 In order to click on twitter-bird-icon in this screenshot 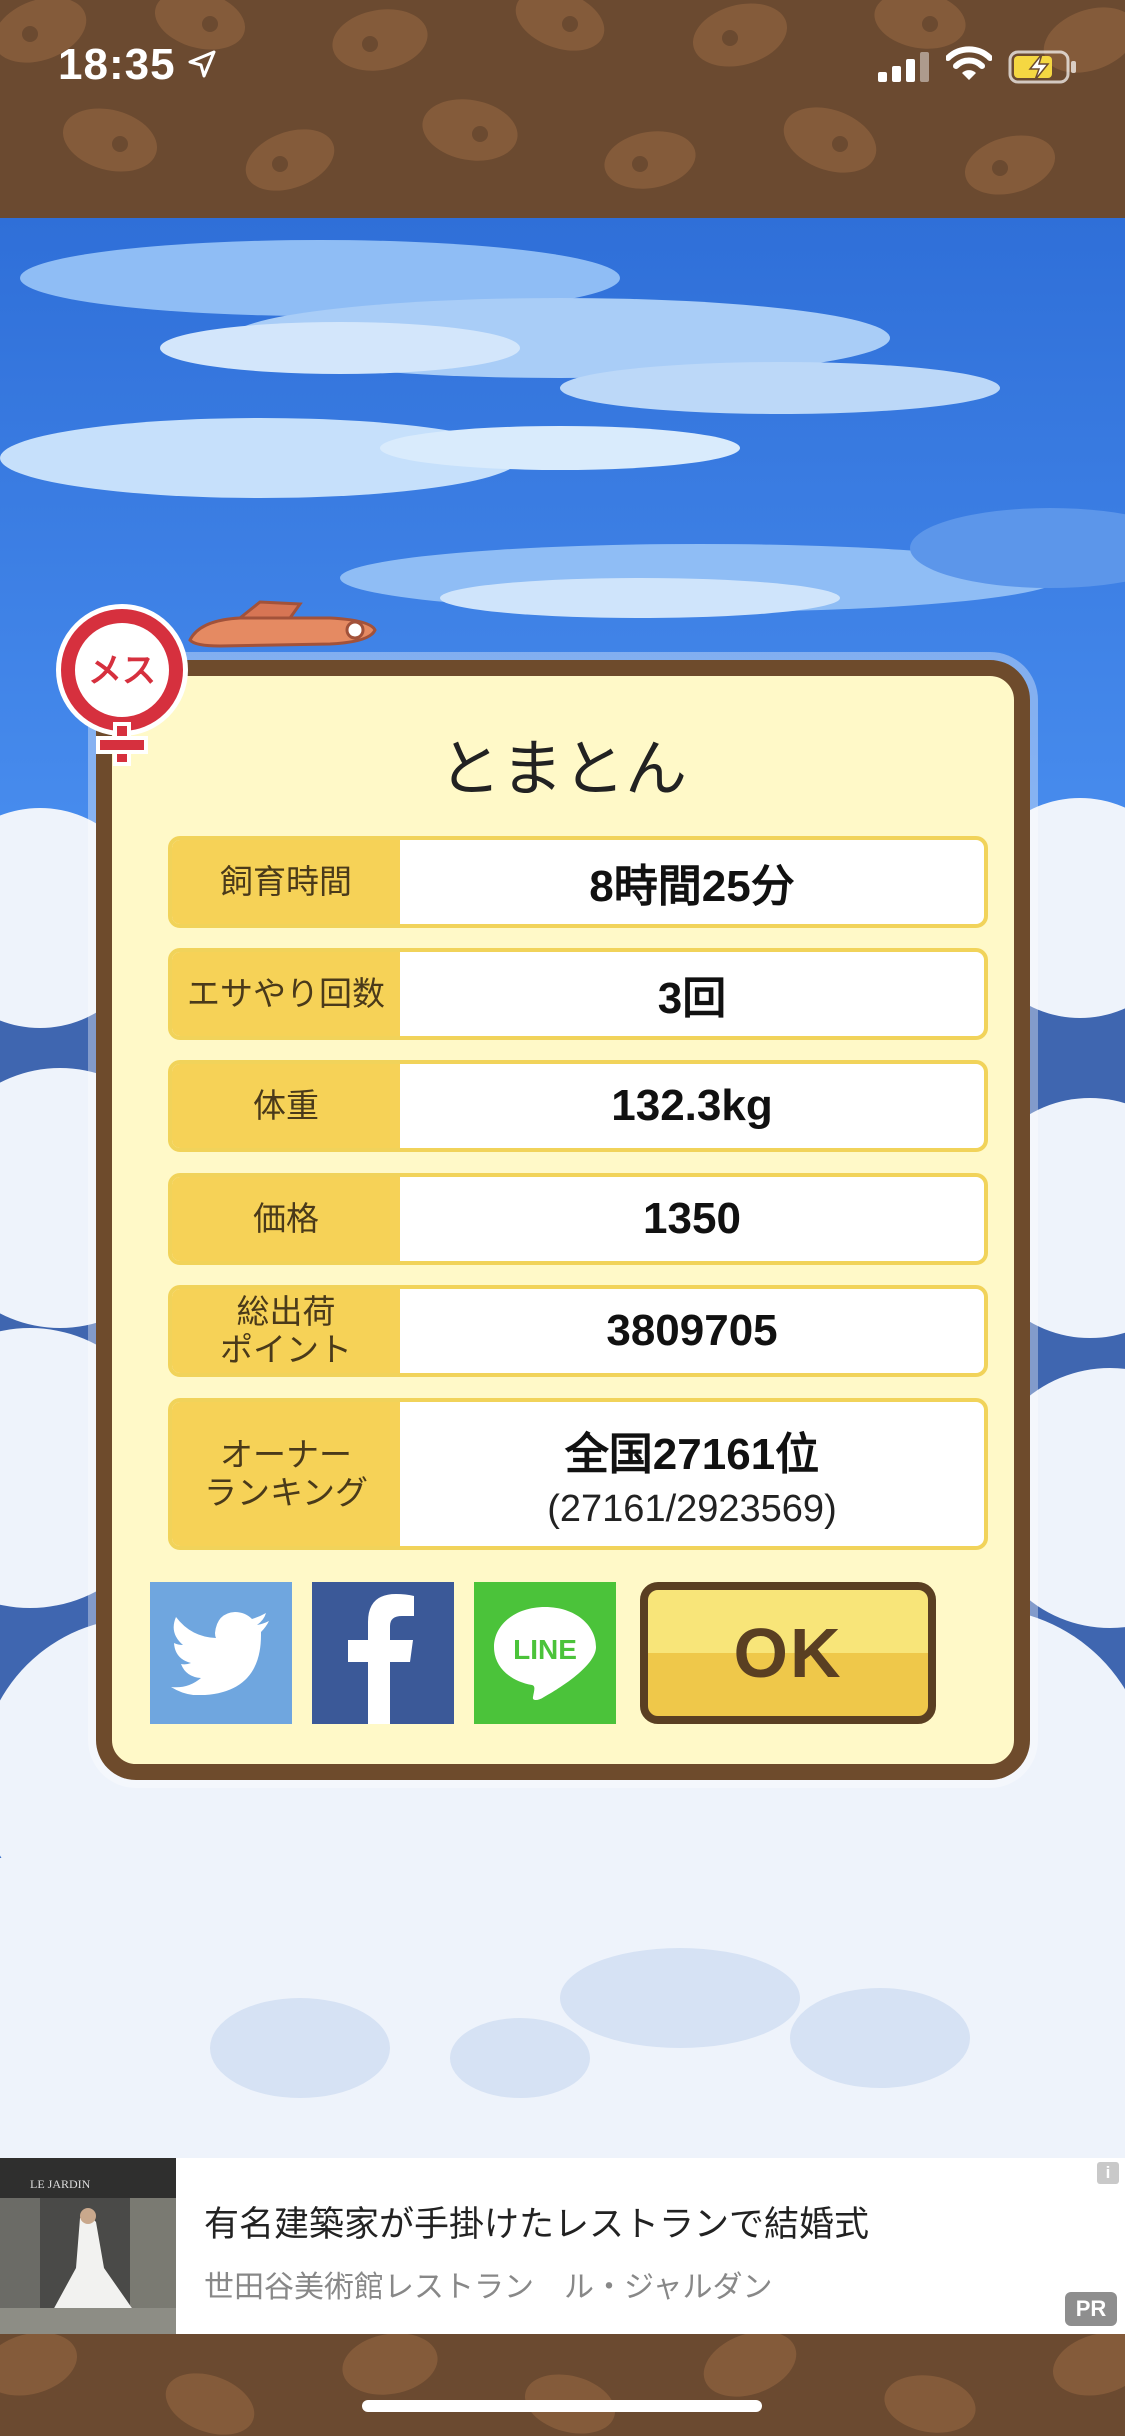, I will do `click(220, 1653)`.